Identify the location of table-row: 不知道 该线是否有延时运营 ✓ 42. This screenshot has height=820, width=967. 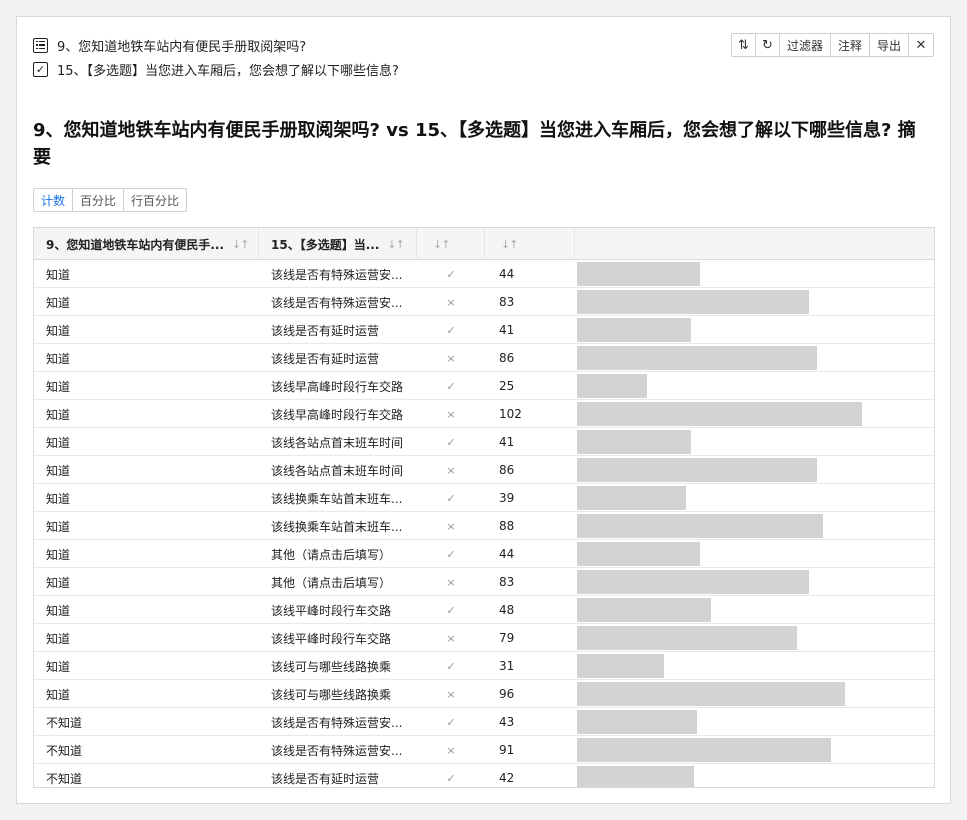
(484, 775).